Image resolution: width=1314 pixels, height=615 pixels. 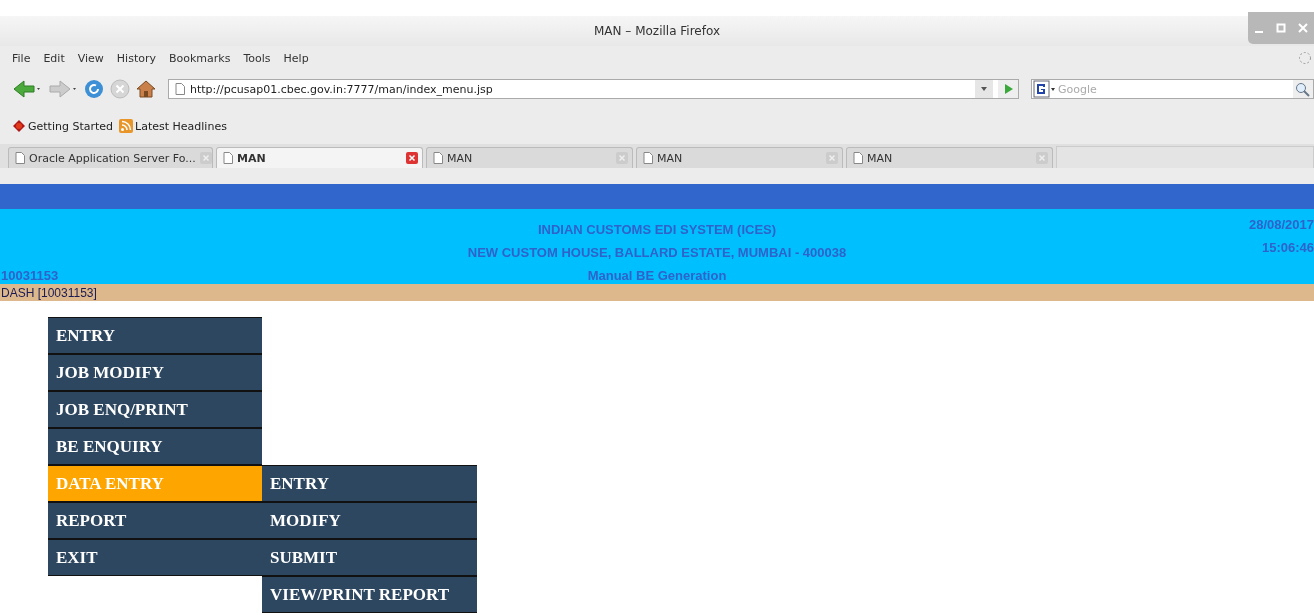 I want to click on menu-item: JOB MODIFY, so click(x=155, y=372).